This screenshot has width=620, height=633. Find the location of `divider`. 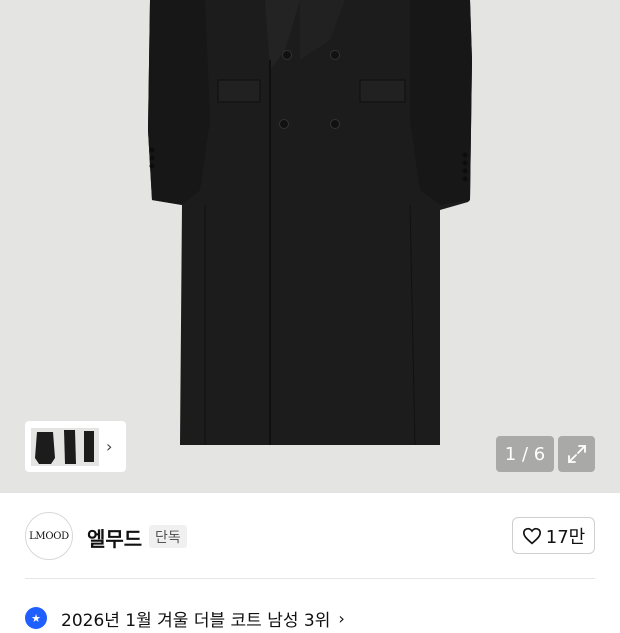

divider is located at coordinates (310, 578).